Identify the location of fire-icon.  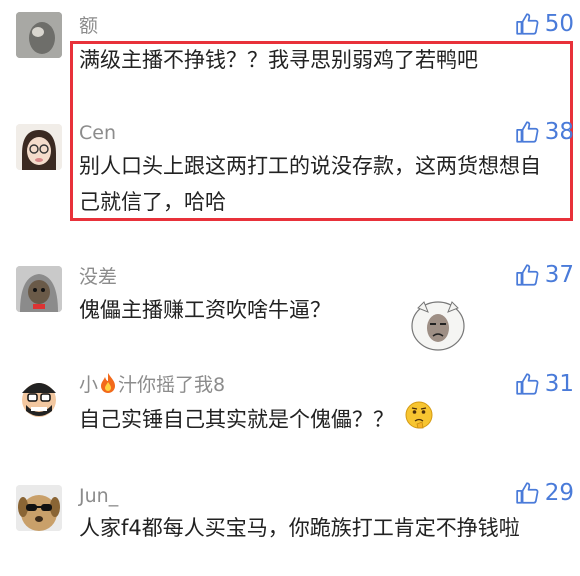
(108, 386).